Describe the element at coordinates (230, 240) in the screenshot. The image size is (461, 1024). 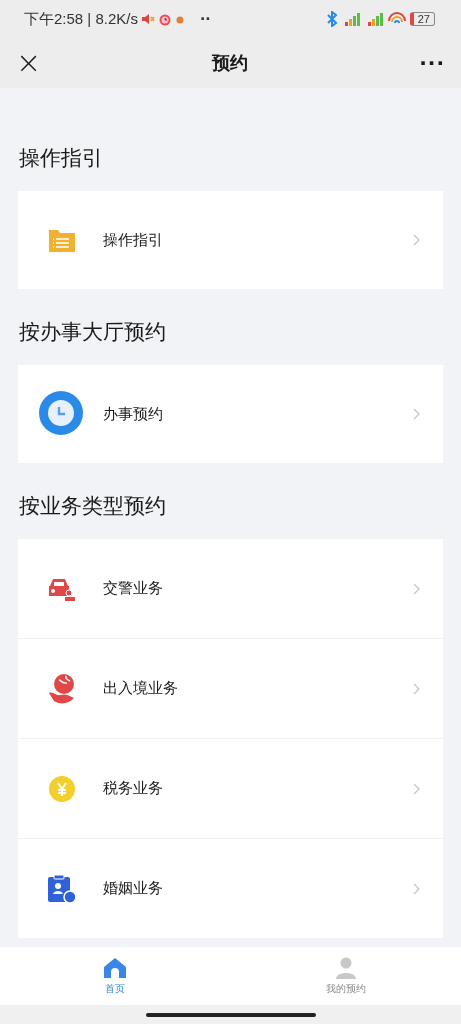
I see `list-item: 操作指引` at that location.